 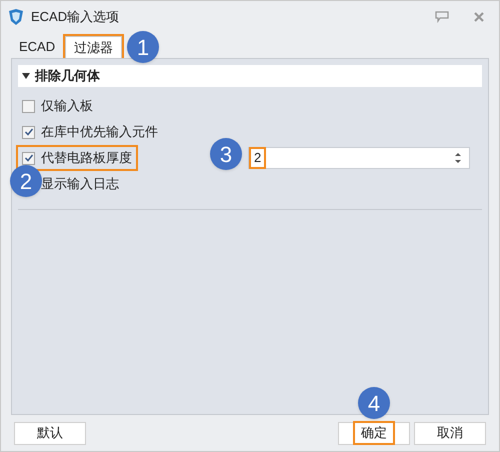 I want to click on option-label: 仅输入板, so click(x=67, y=106).